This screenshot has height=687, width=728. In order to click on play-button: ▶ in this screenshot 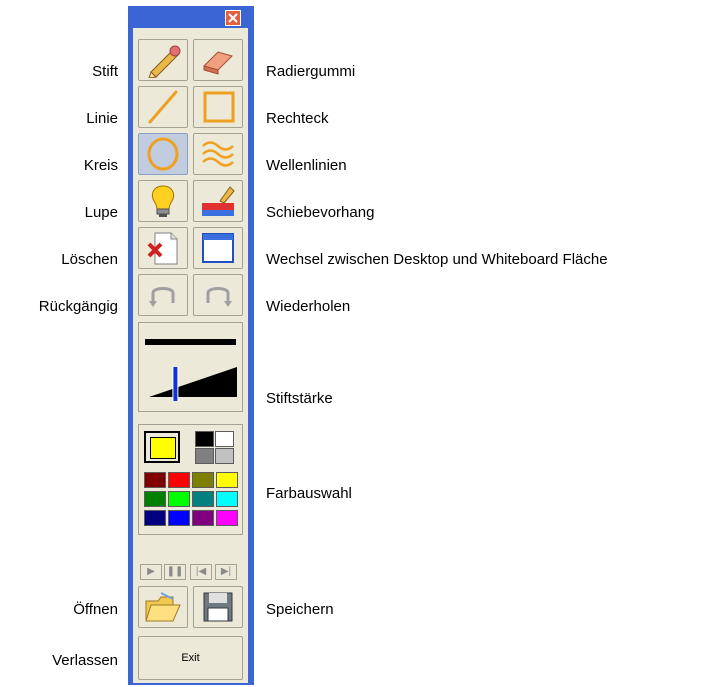, I will do `click(151, 572)`.